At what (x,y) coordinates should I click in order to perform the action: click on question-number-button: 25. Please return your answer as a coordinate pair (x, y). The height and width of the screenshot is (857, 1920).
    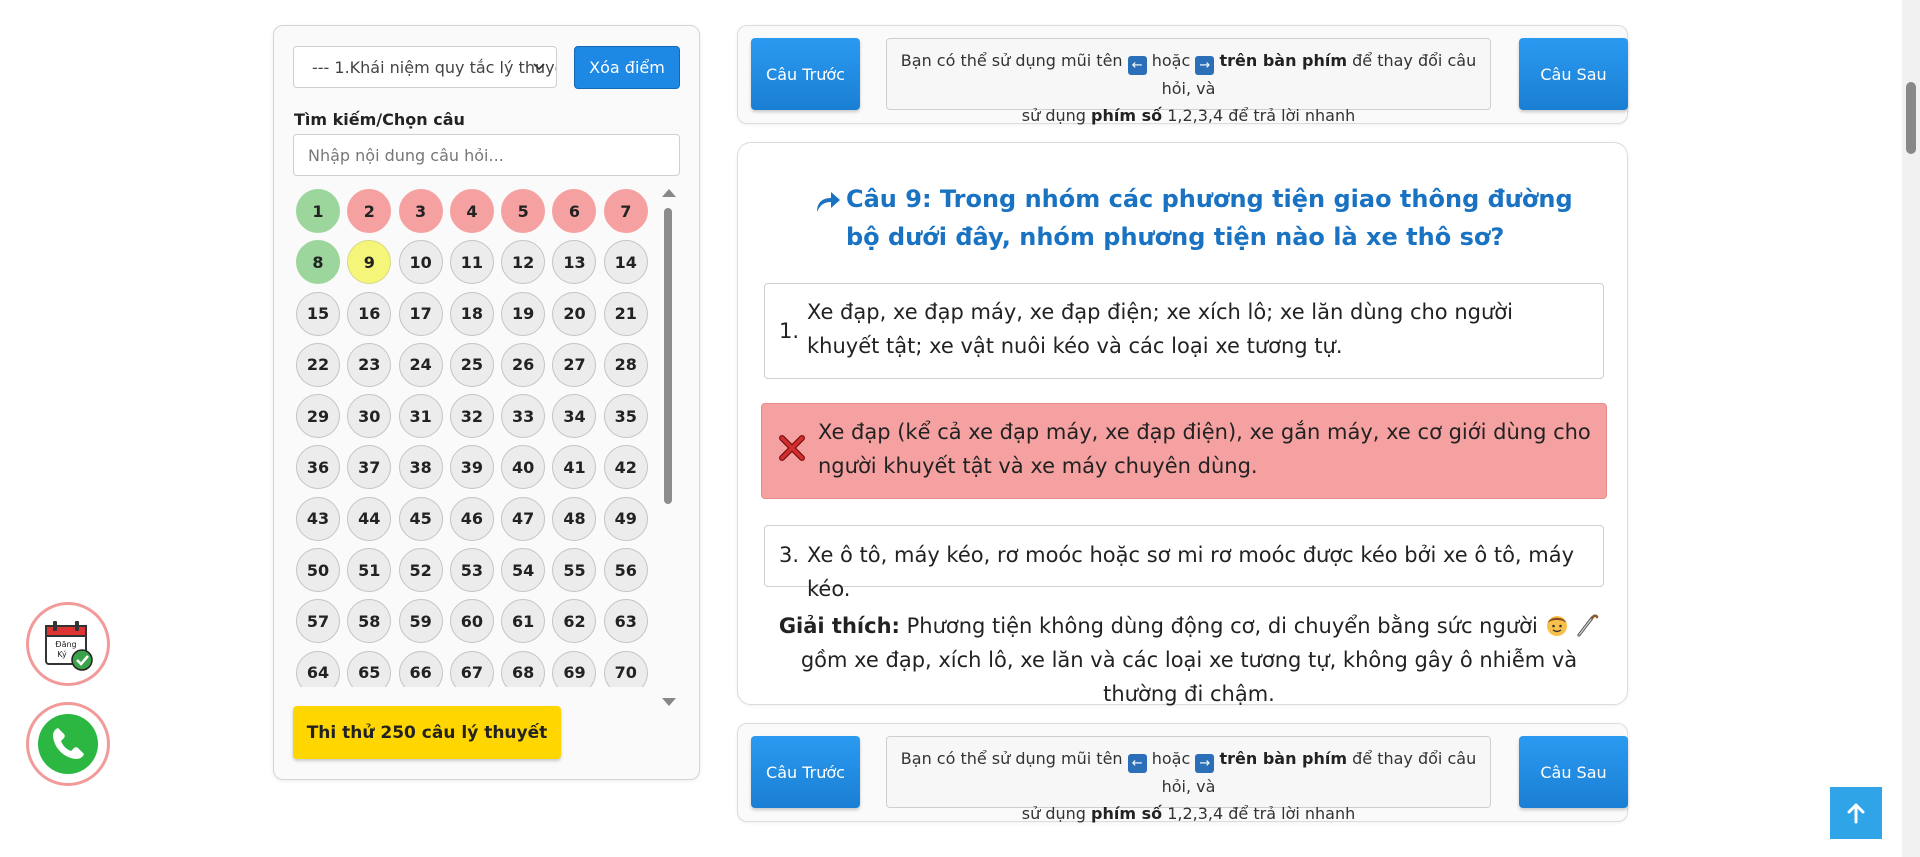
    Looking at the image, I should click on (471, 364).